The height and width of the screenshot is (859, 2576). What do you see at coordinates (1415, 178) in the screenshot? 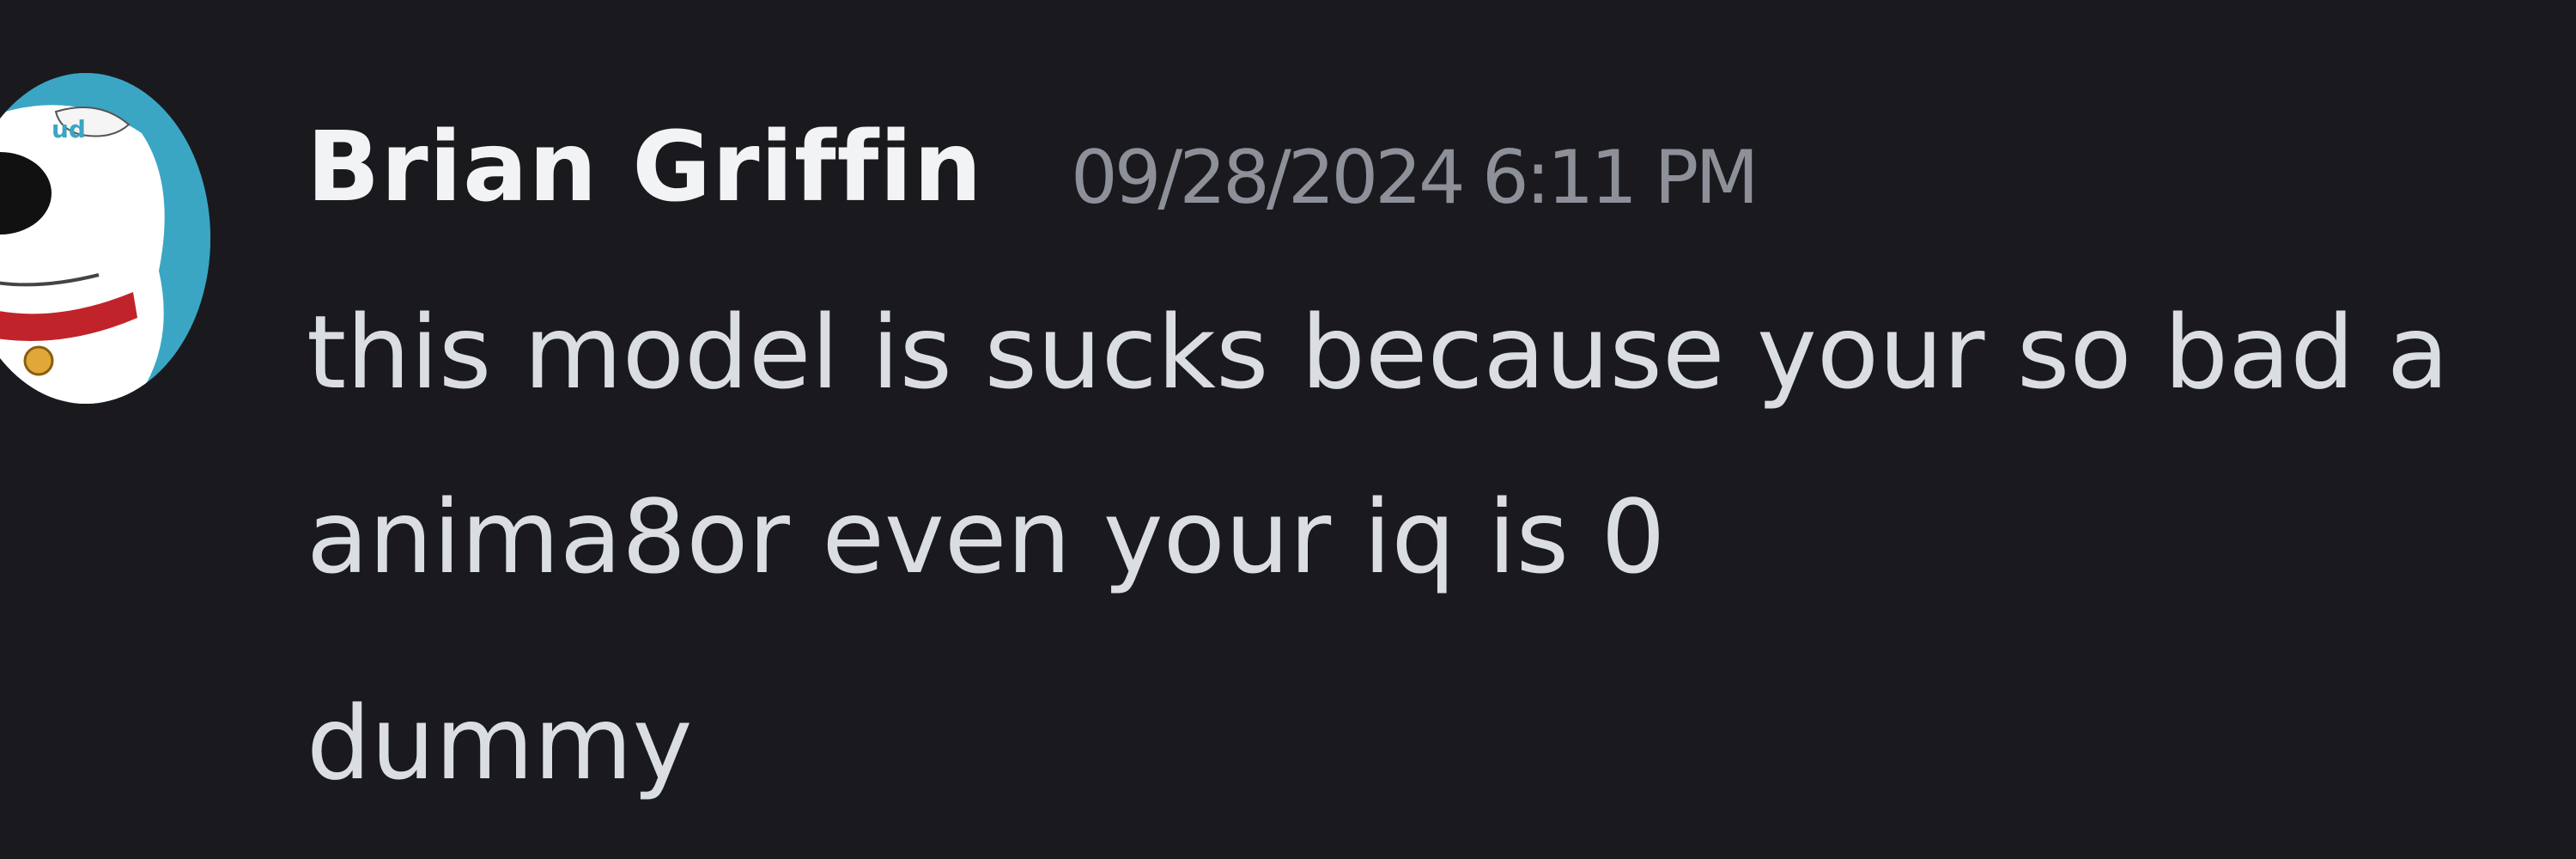
I see `message-timestamp: 09/28/2024 6:11 PM` at bounding box center [1415, 178].